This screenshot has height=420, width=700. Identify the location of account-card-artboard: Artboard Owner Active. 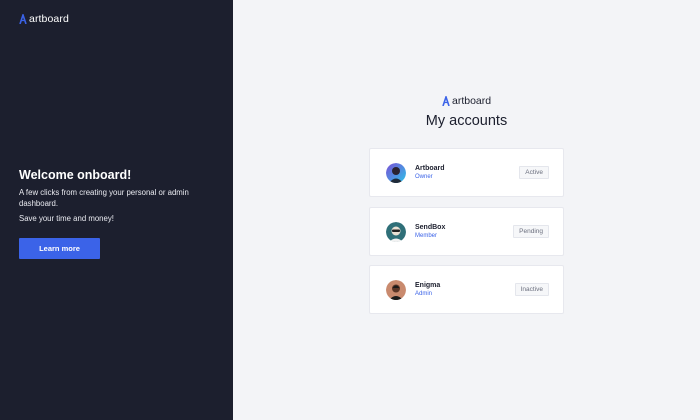
(466, 172).